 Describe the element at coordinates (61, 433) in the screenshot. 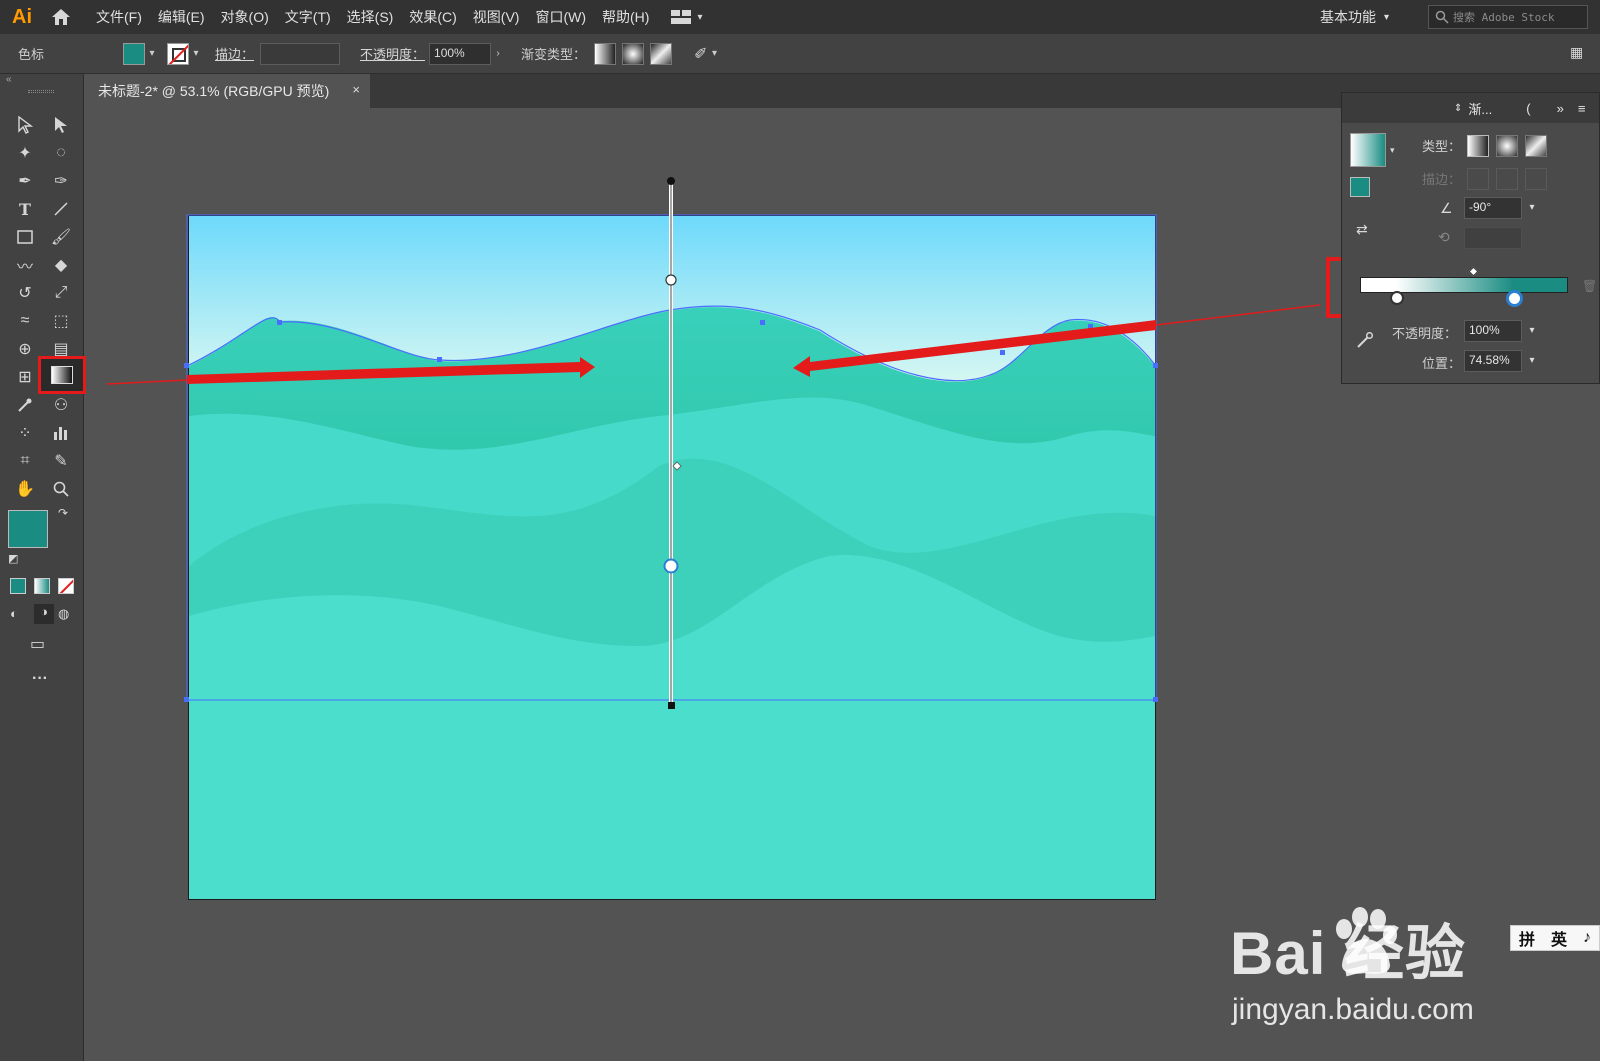

I see `column-graph-tool-icon` at that location.